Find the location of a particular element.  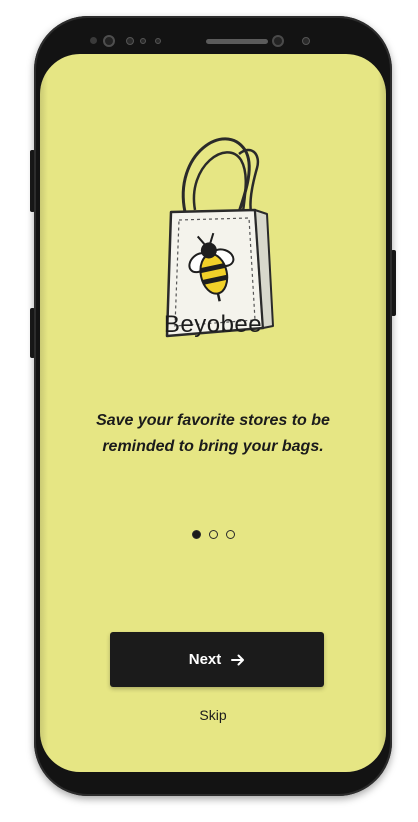

arrow-right-icon is located at coordinates (238, 659).